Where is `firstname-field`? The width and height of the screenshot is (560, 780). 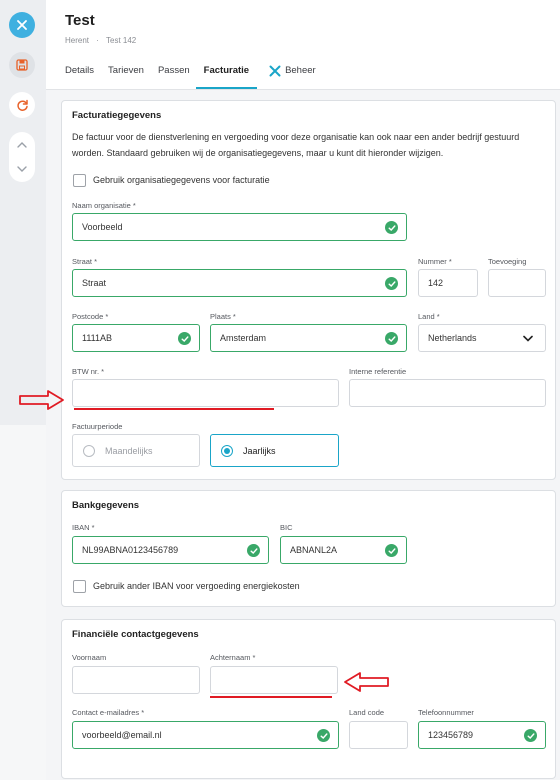 firstname-field is located at coordinates (136, 680).